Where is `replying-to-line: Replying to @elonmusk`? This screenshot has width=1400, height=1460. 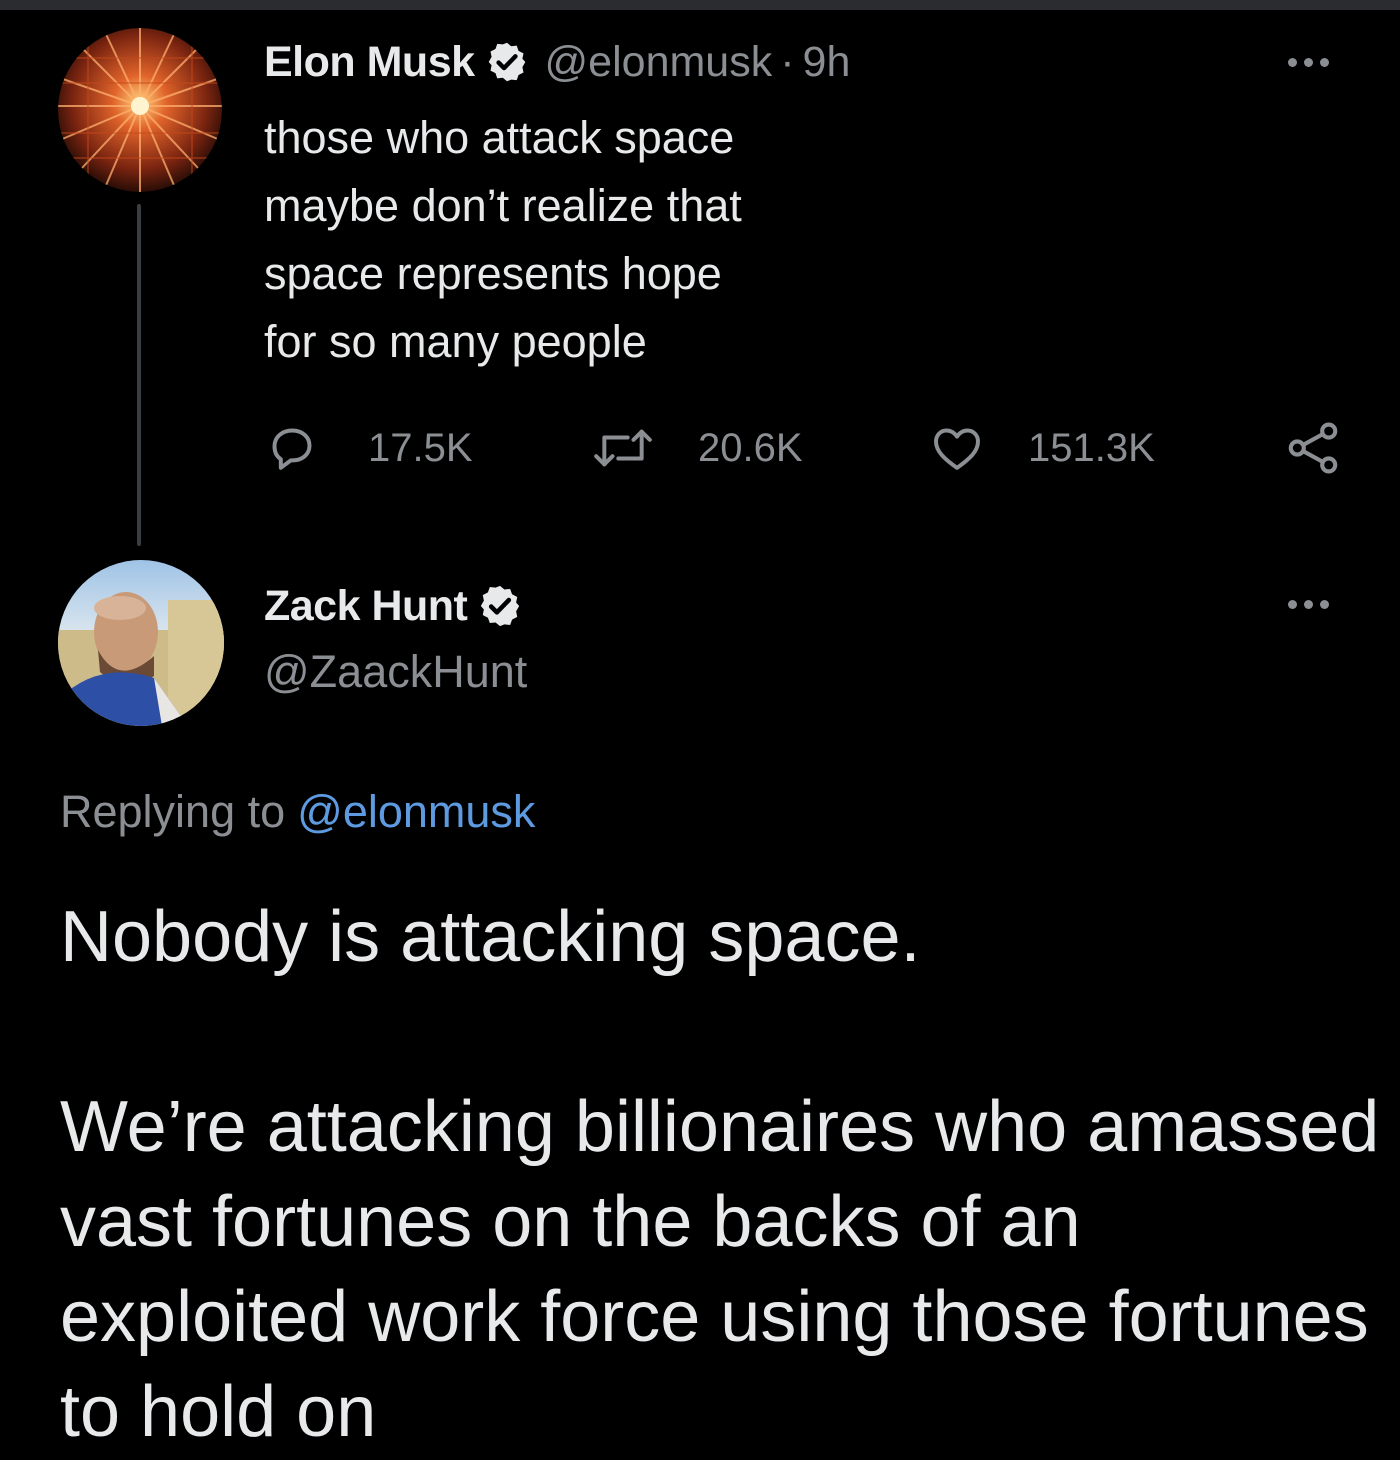 replying-to-line: Replying to @elonmusk is located at coordinates (297, 812).